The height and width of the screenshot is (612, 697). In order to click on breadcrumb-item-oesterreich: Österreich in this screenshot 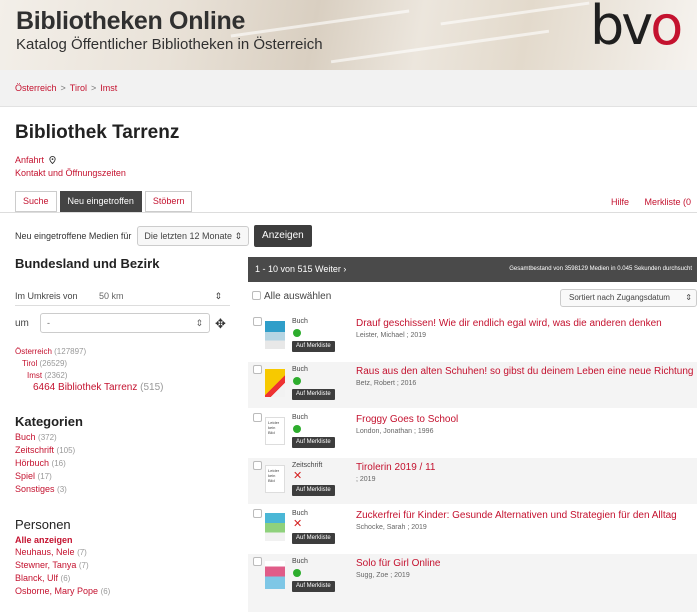, I will do `click(36, 88)`.